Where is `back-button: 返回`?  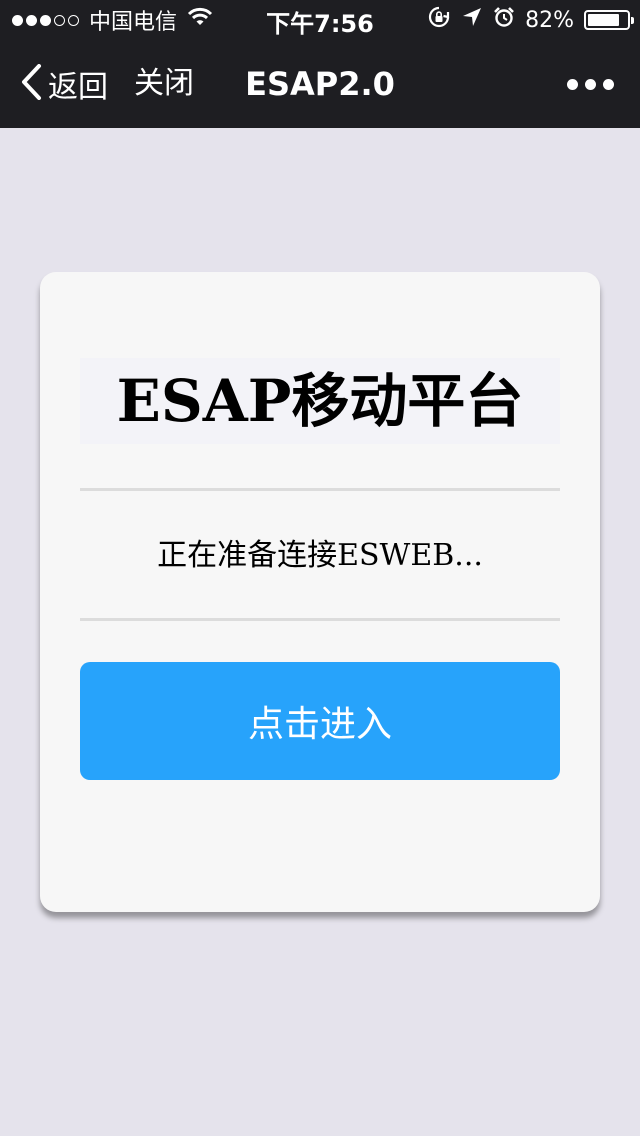 back-button: 返回 is located at coordinates (64, 84).